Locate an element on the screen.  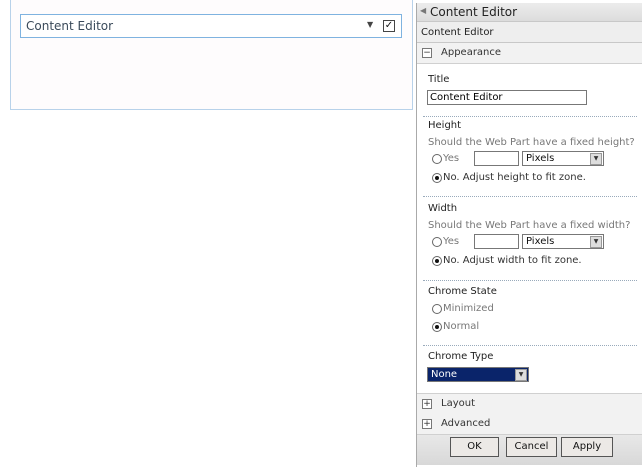
height-question: Should the Web Part have a fixed height? is located at coordinates (531, 142).